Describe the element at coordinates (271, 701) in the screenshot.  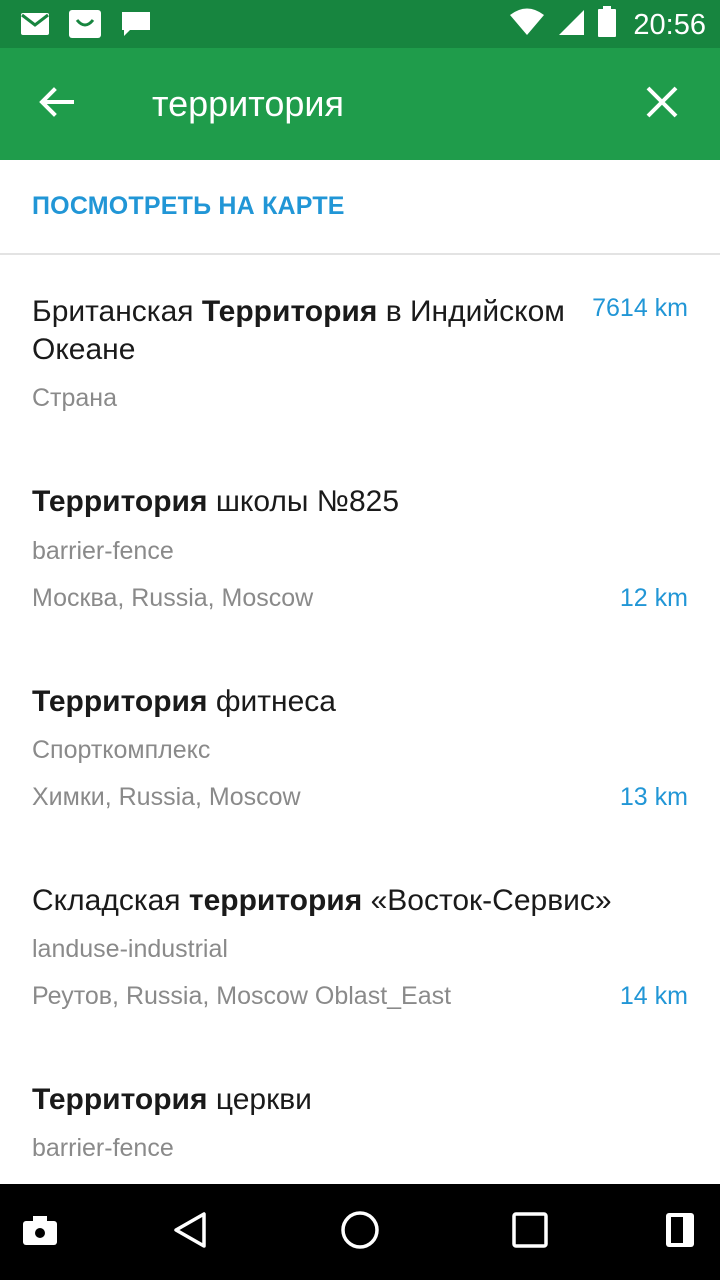
I see `result-title-suffix: фитнеса` at that location.